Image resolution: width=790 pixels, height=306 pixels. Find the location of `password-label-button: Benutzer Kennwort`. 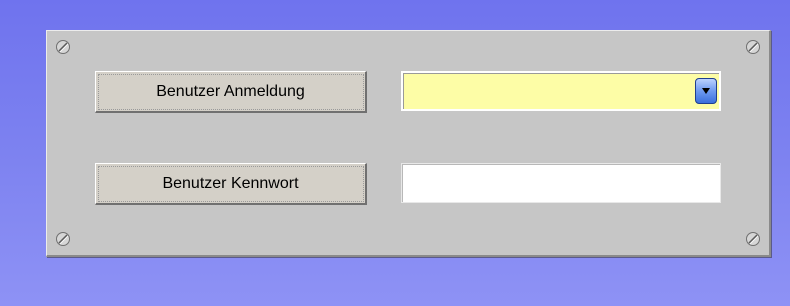

password-label-button: Benutzer Kennwort is located at coordinates (231, 184).